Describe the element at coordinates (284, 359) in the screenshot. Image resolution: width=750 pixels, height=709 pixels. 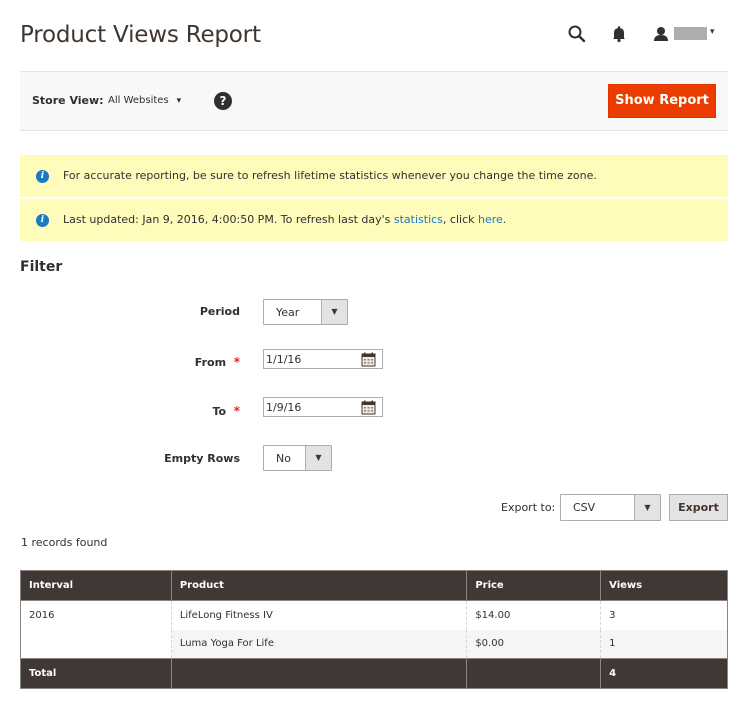
I see `from-date-value: 1/1/16` at that location.